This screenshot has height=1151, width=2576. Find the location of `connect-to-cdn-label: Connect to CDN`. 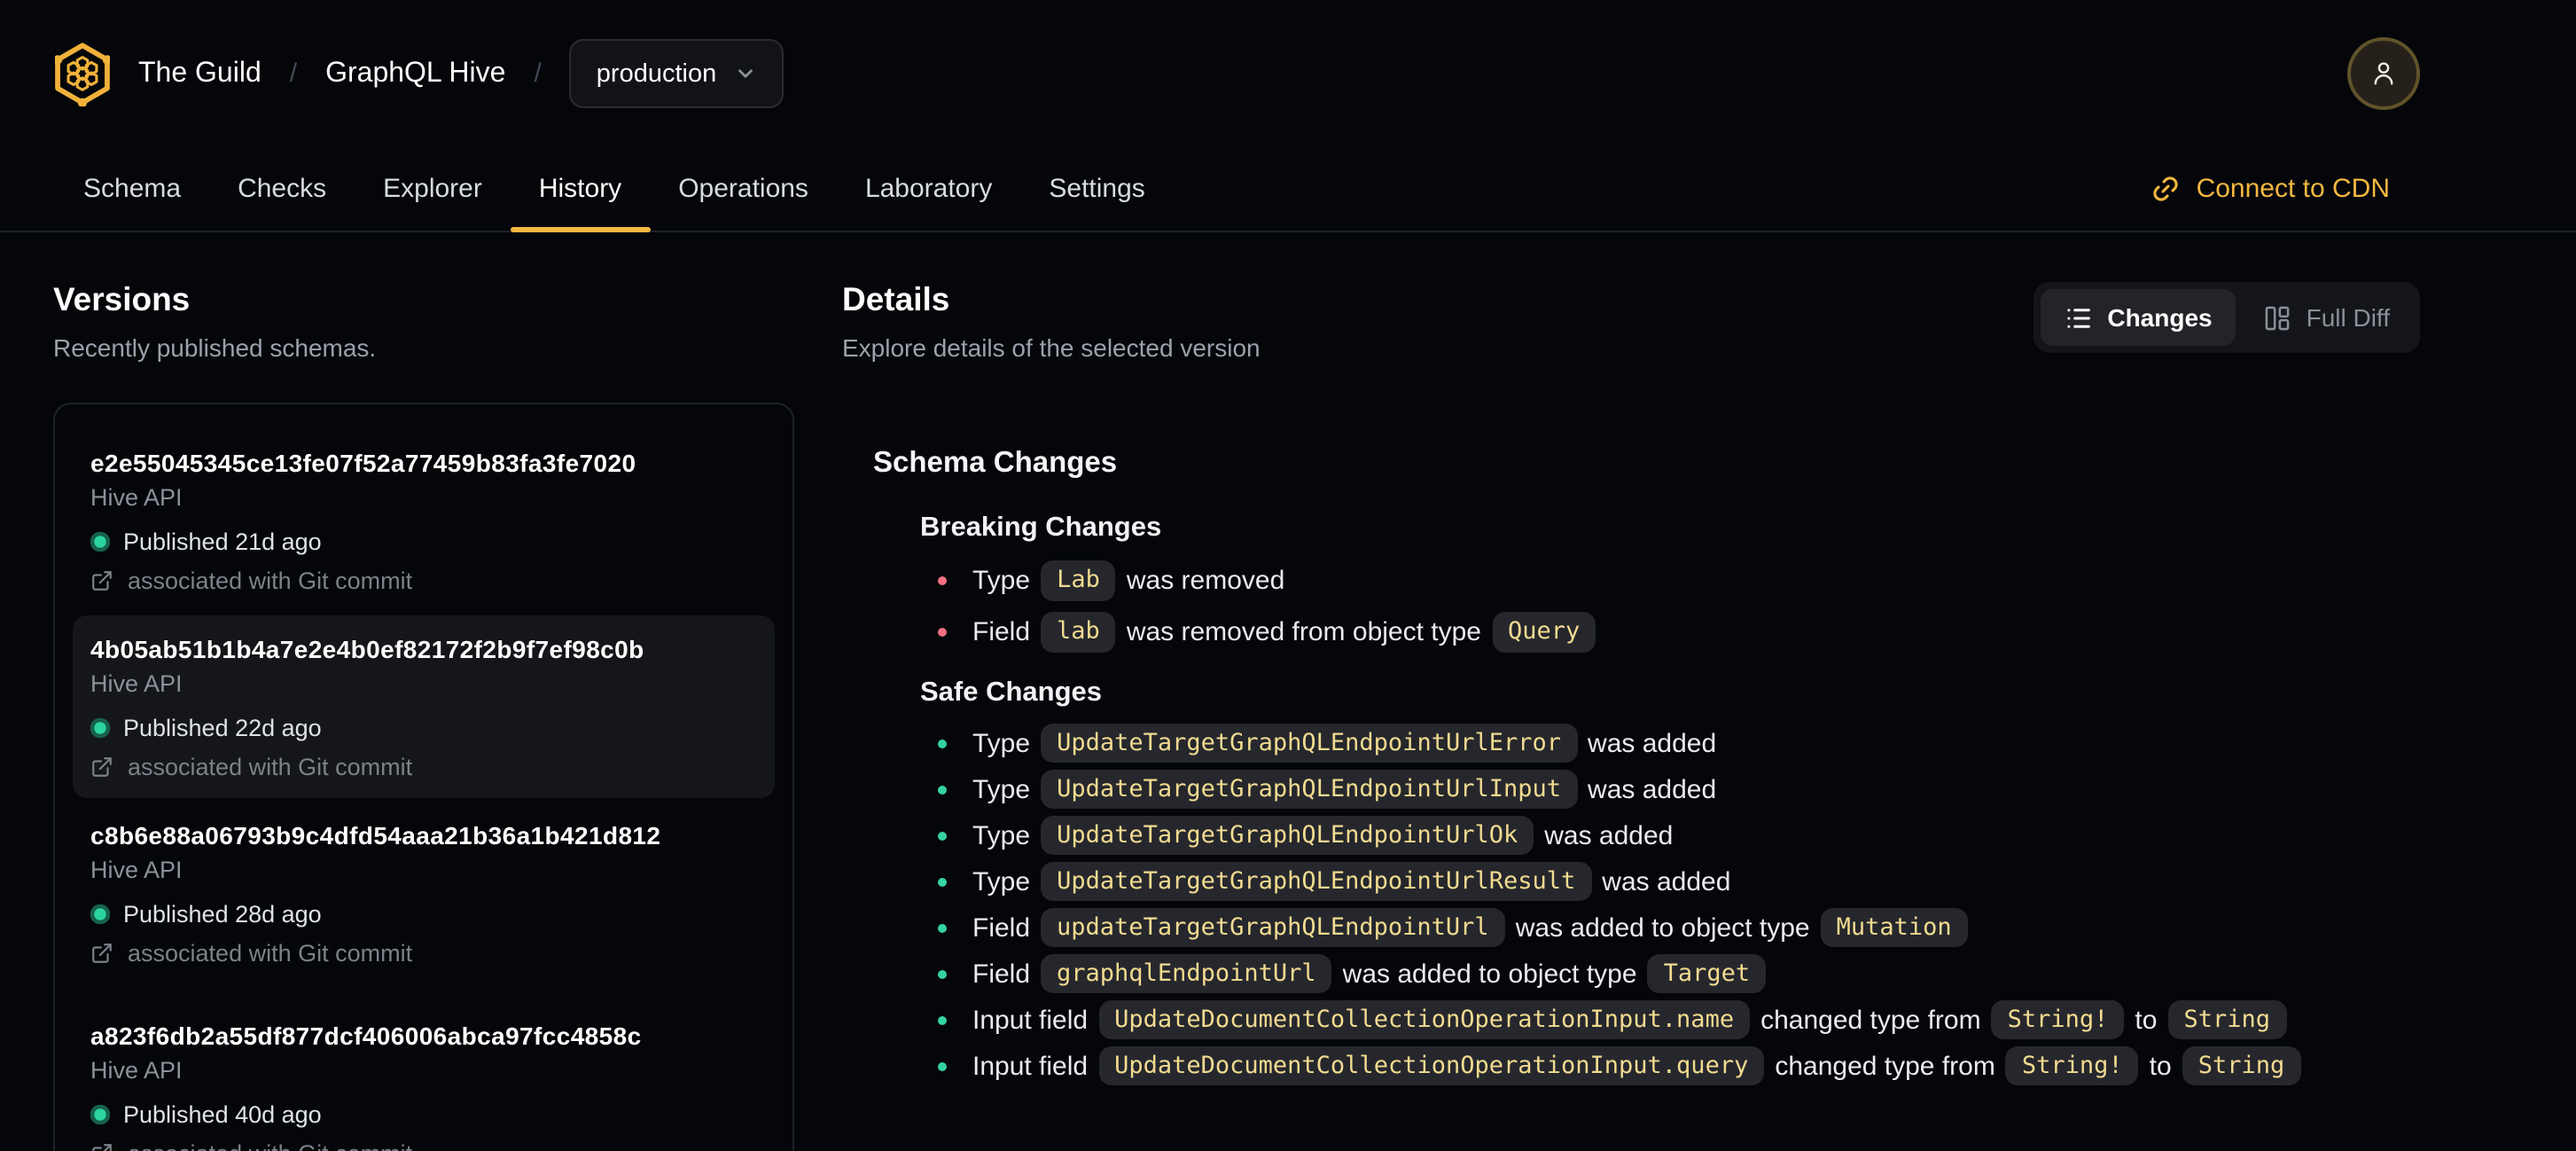

connect-to-cdn-label: Connect to CDN is located at coordinates (2293, 189).